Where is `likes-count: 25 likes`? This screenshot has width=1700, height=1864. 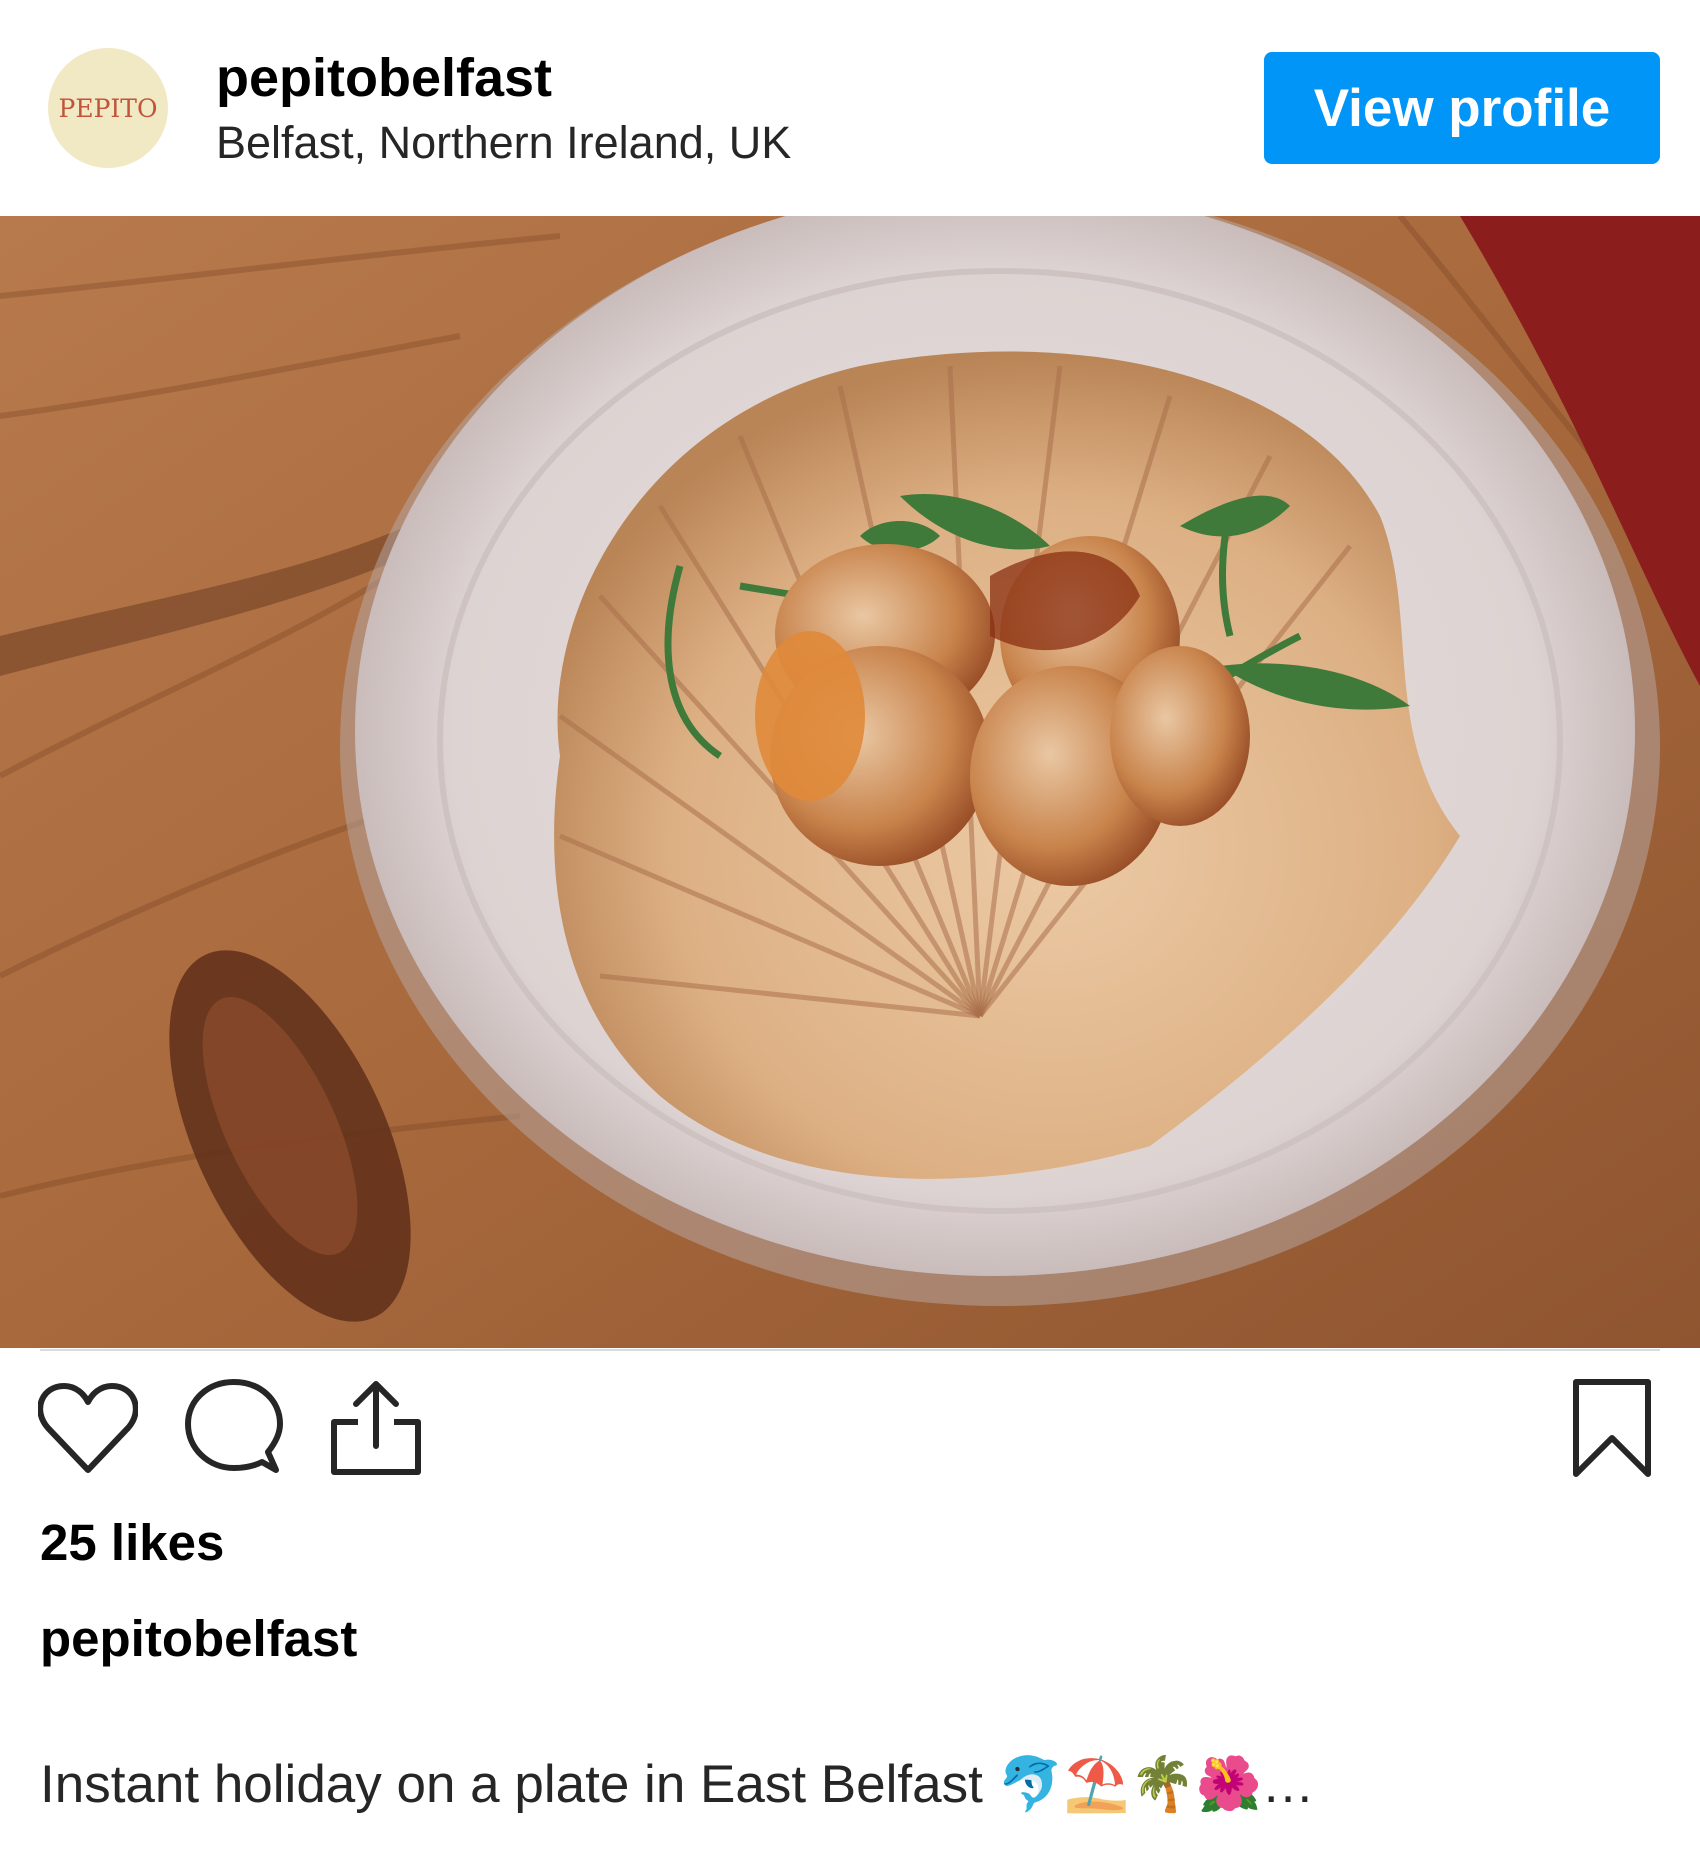 likes-count: 25 likes is located at coordinates (132, 1543).